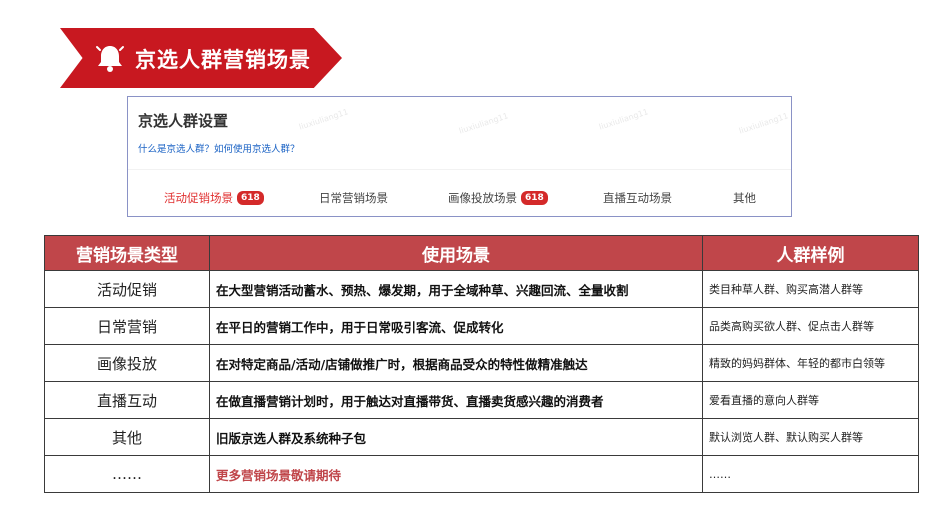  I want to click on header-usage: 使用场景, so click(456, 253).